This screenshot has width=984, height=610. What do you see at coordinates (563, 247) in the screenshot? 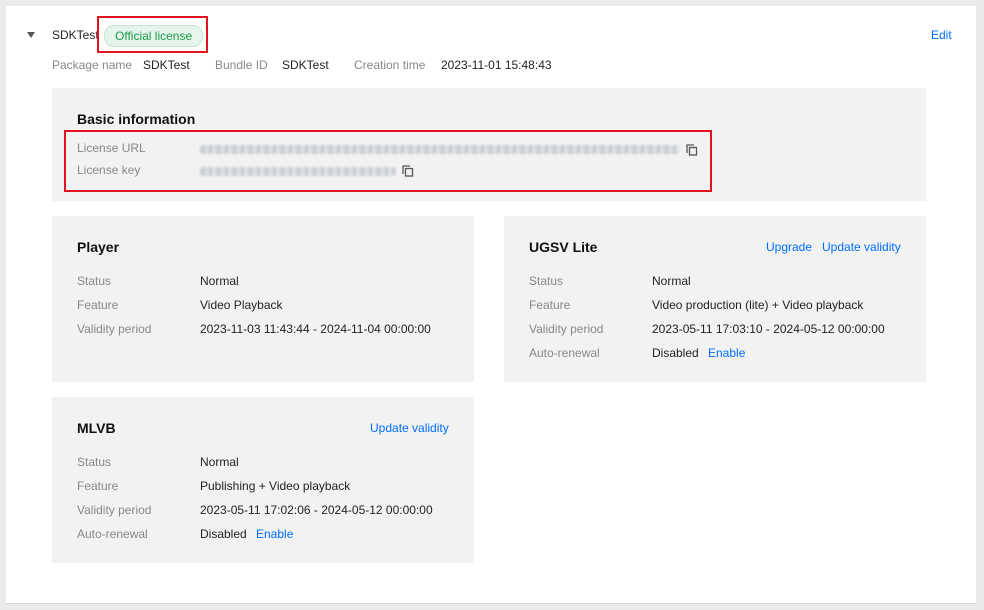
I see `ugsv-title: UGSV Lite` at bounding box center [563, 247].